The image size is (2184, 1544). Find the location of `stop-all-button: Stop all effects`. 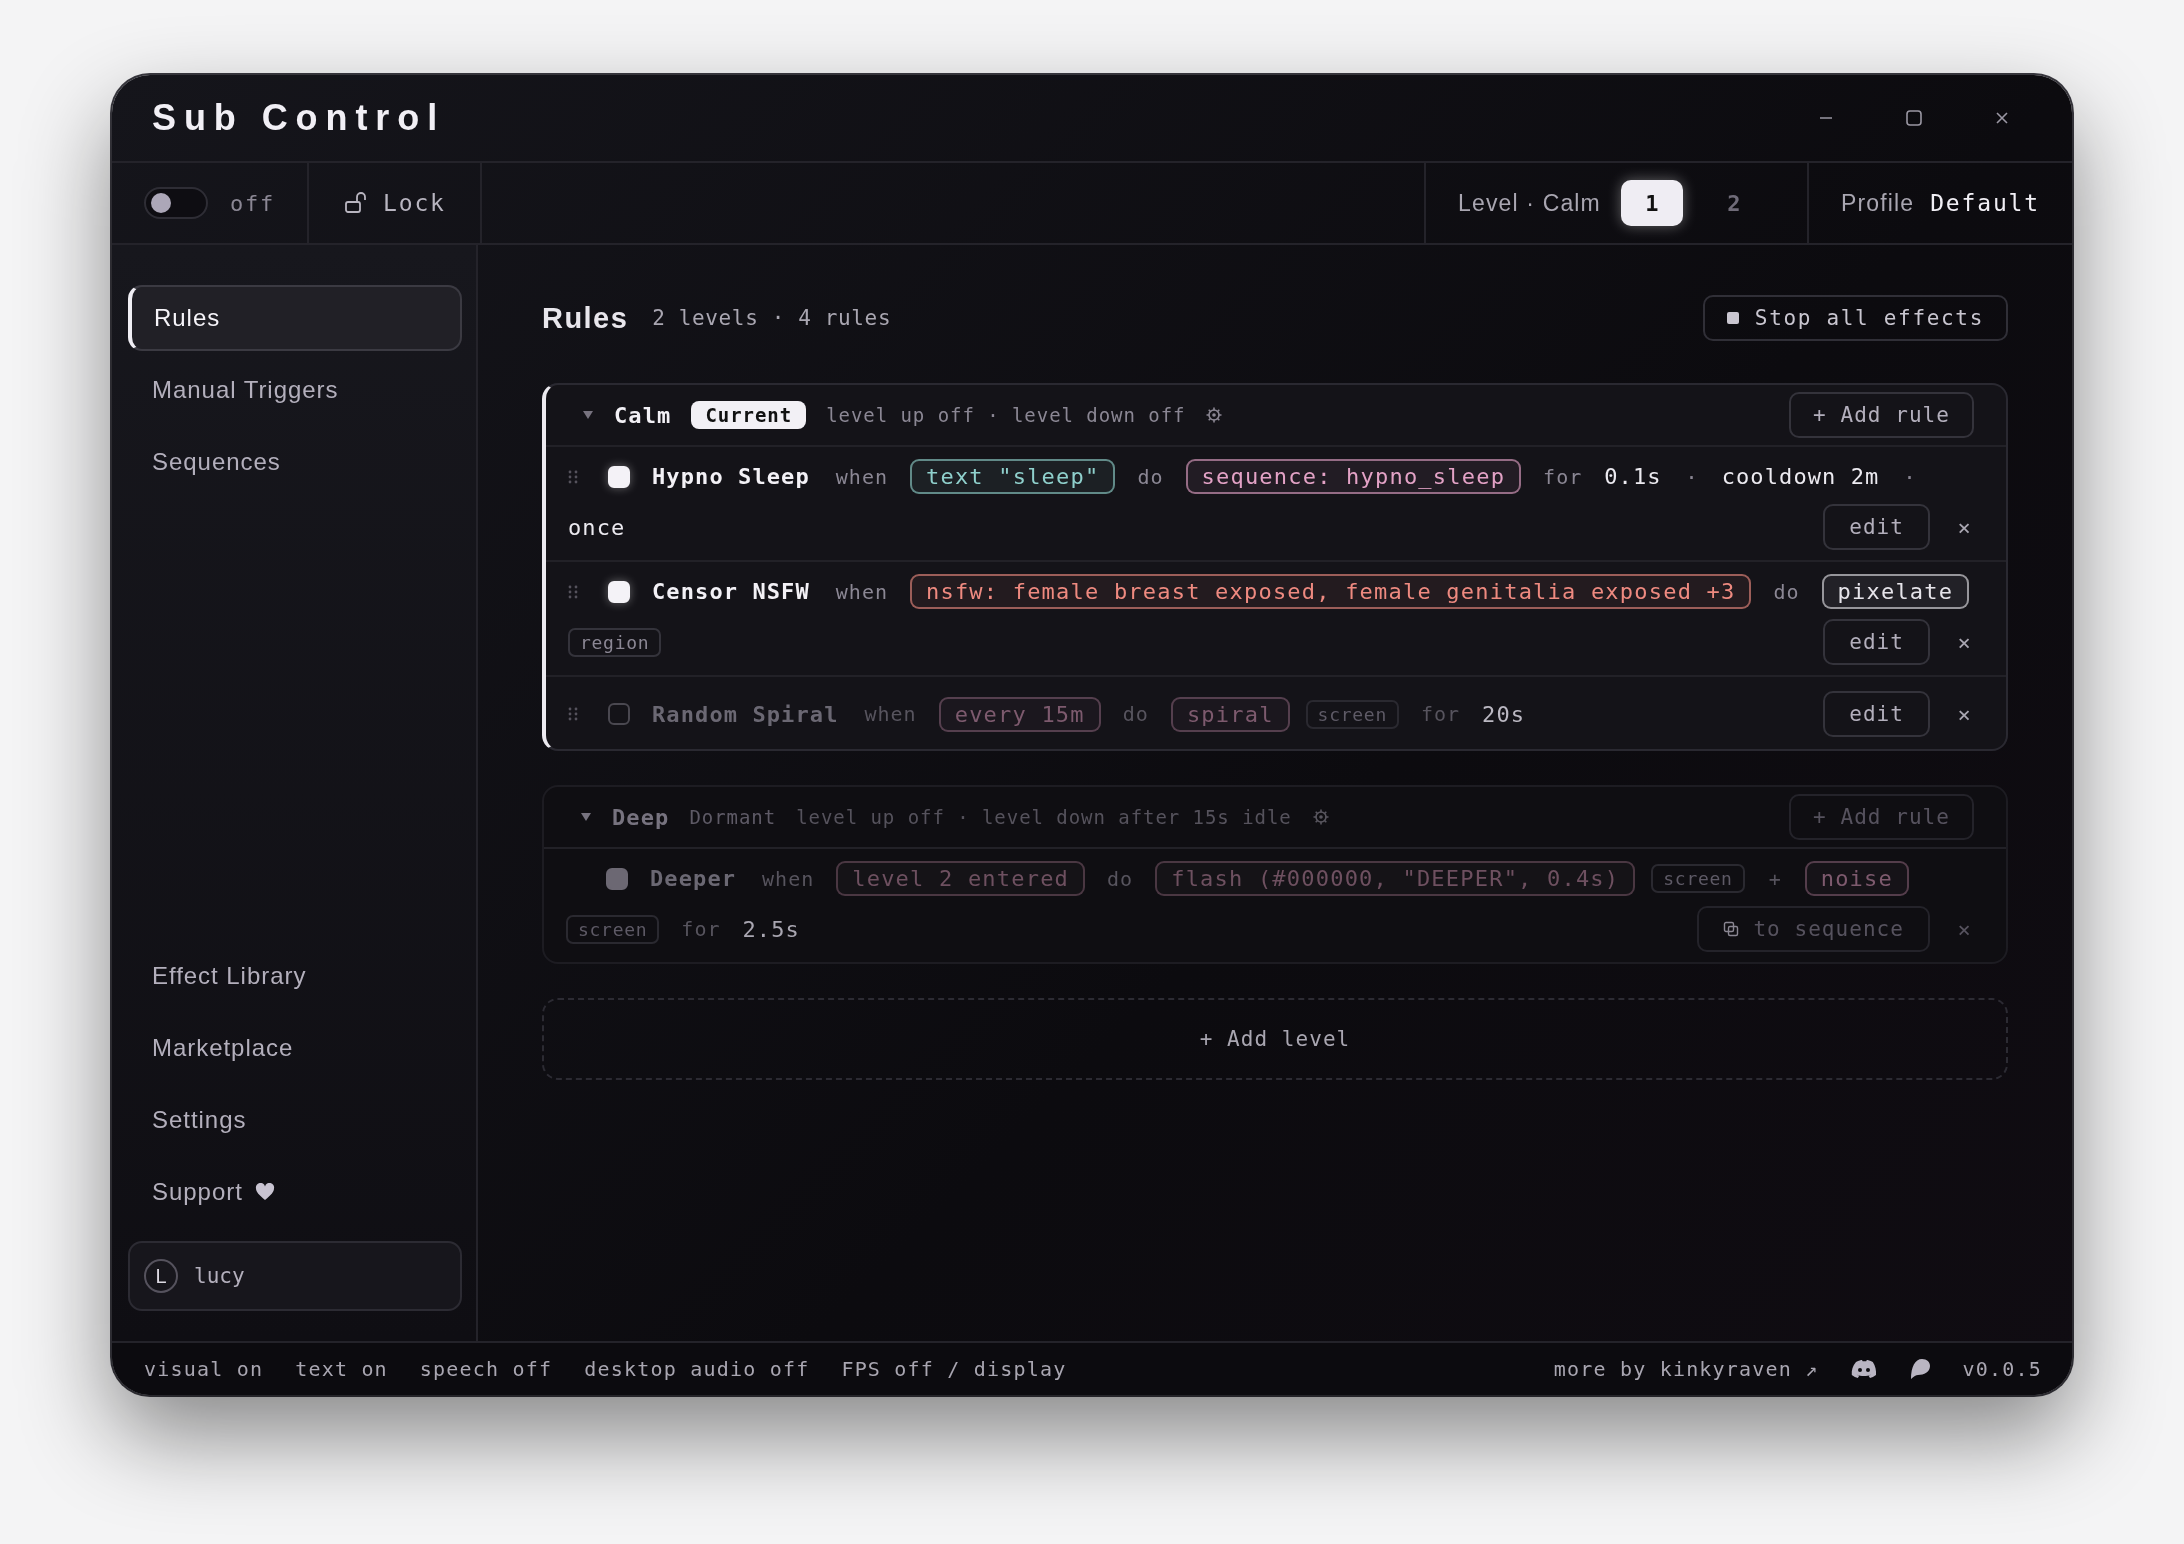

stop-all-button: Stop all effects is located at coordinates (1855, 318).